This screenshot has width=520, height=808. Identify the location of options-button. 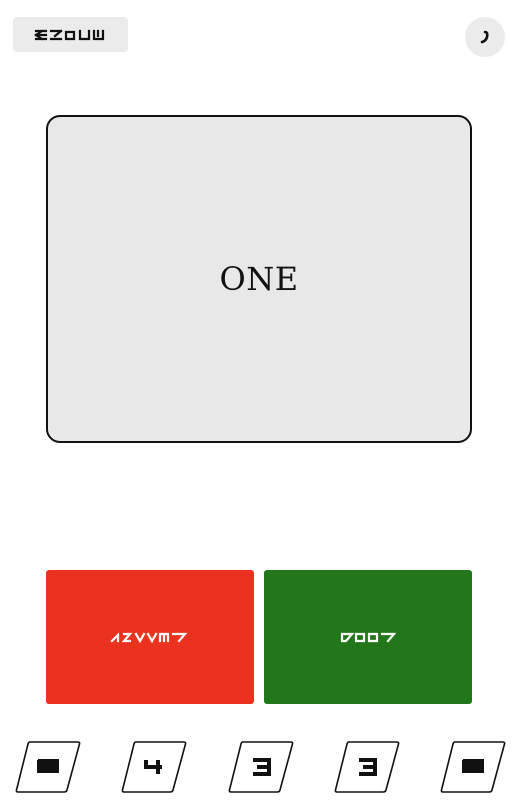
(485, 37).